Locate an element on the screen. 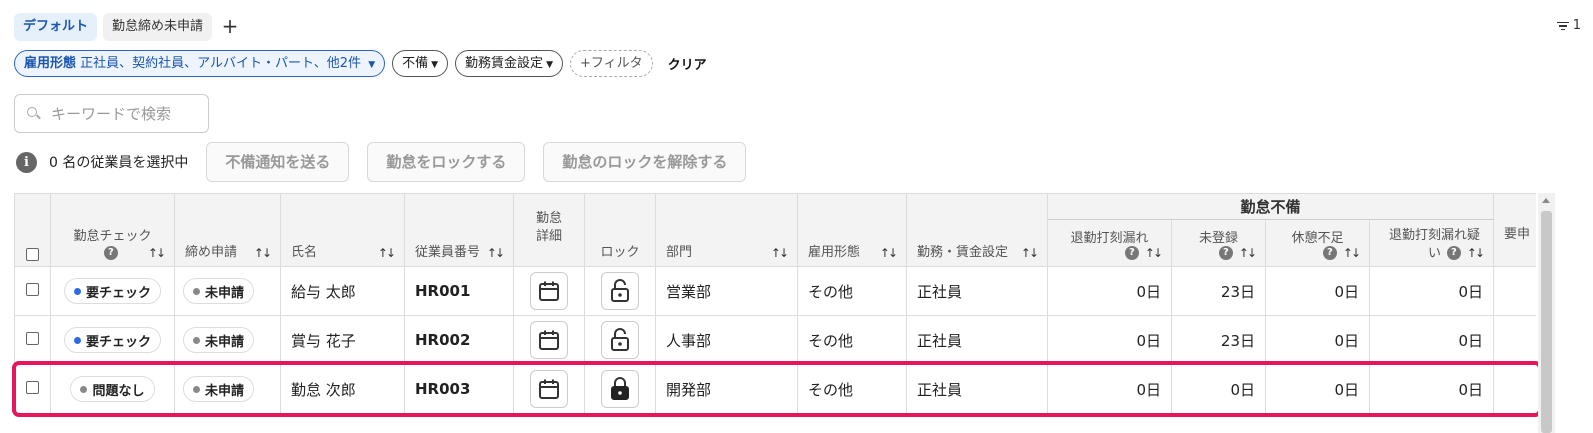 This screenshot has width=1593, height=433. submission-badge: 未申請 is located at coordinates (219, 291).